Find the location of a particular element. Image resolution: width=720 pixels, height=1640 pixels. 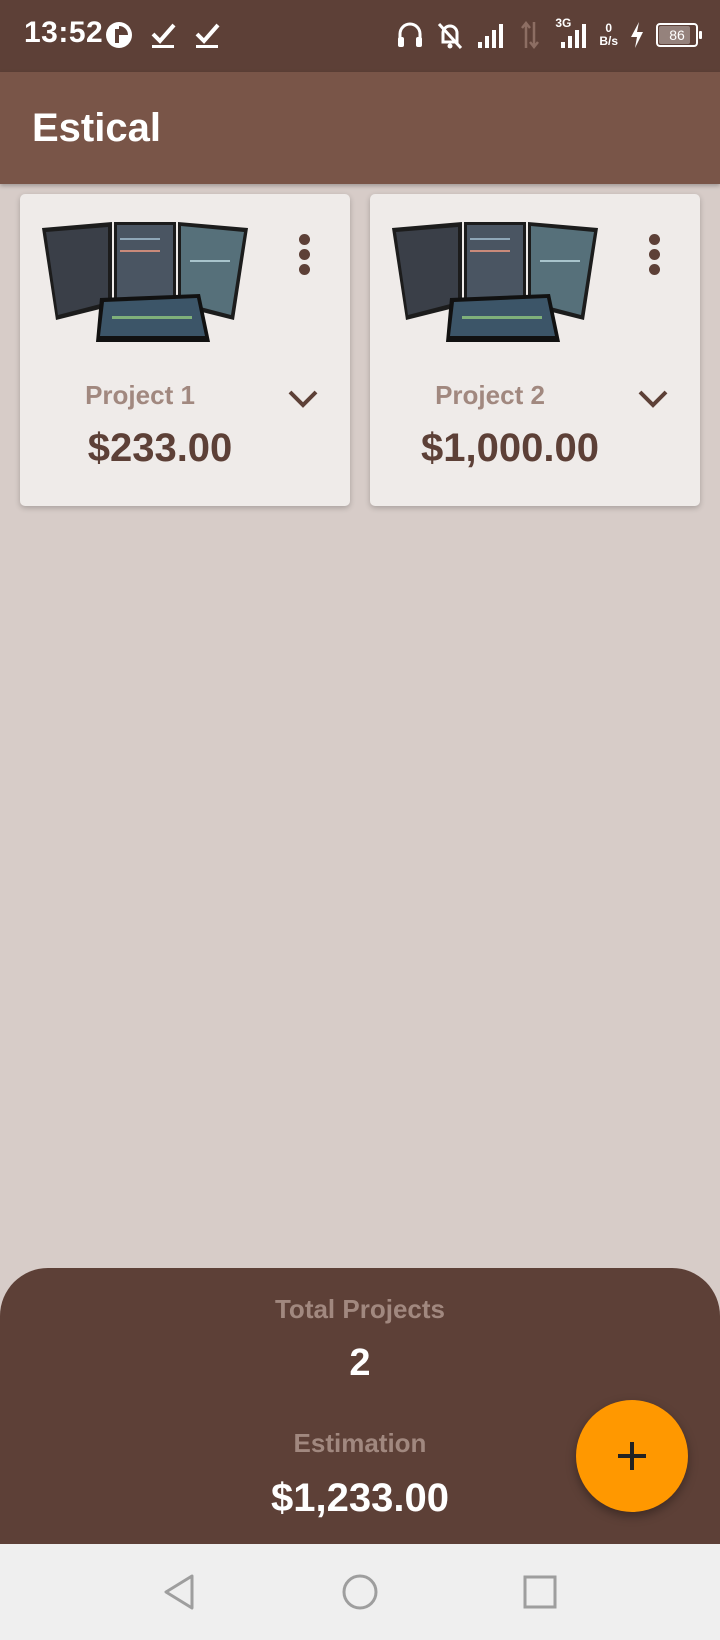

net-speed: 0 B/s is located at coordinates (608, 34).